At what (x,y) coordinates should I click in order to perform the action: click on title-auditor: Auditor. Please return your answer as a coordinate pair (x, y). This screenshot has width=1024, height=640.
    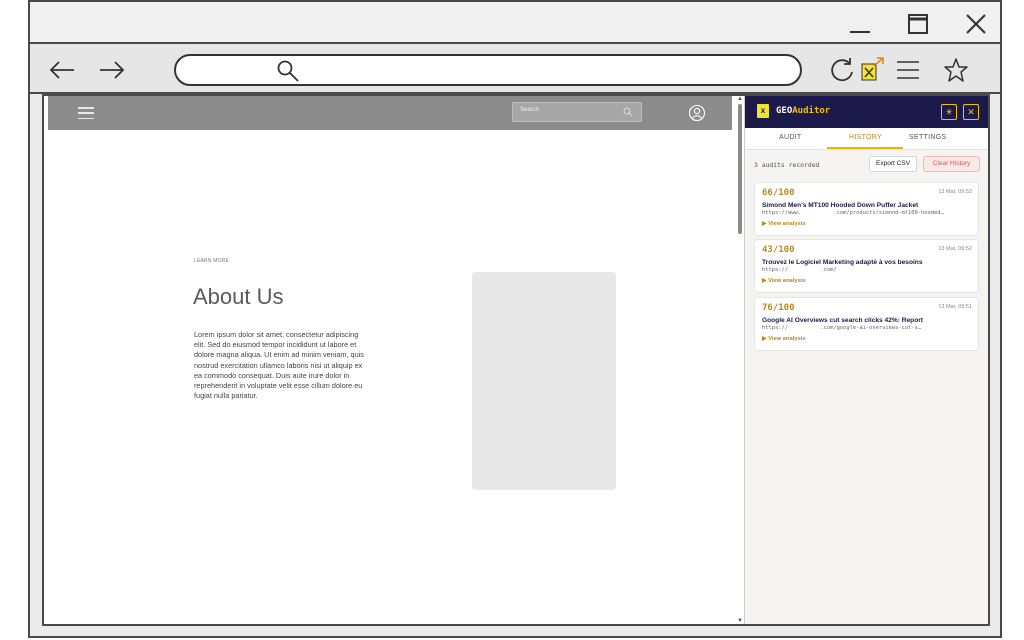
    Looking at the image, I should click on (811, 111).